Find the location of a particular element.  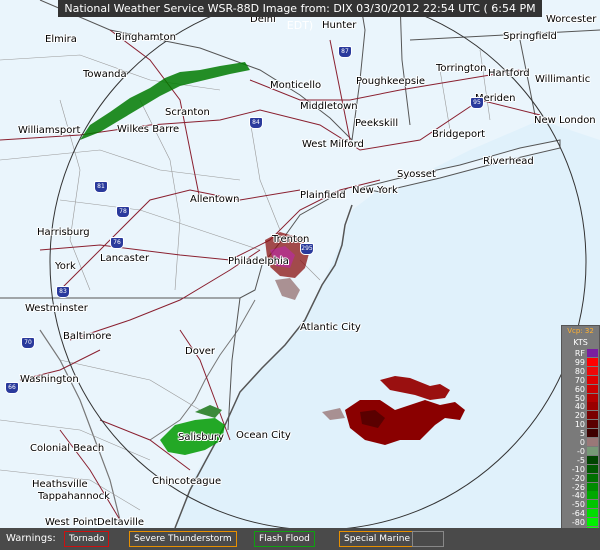

city-label: Lancaster is located at coordinates (125, 258).